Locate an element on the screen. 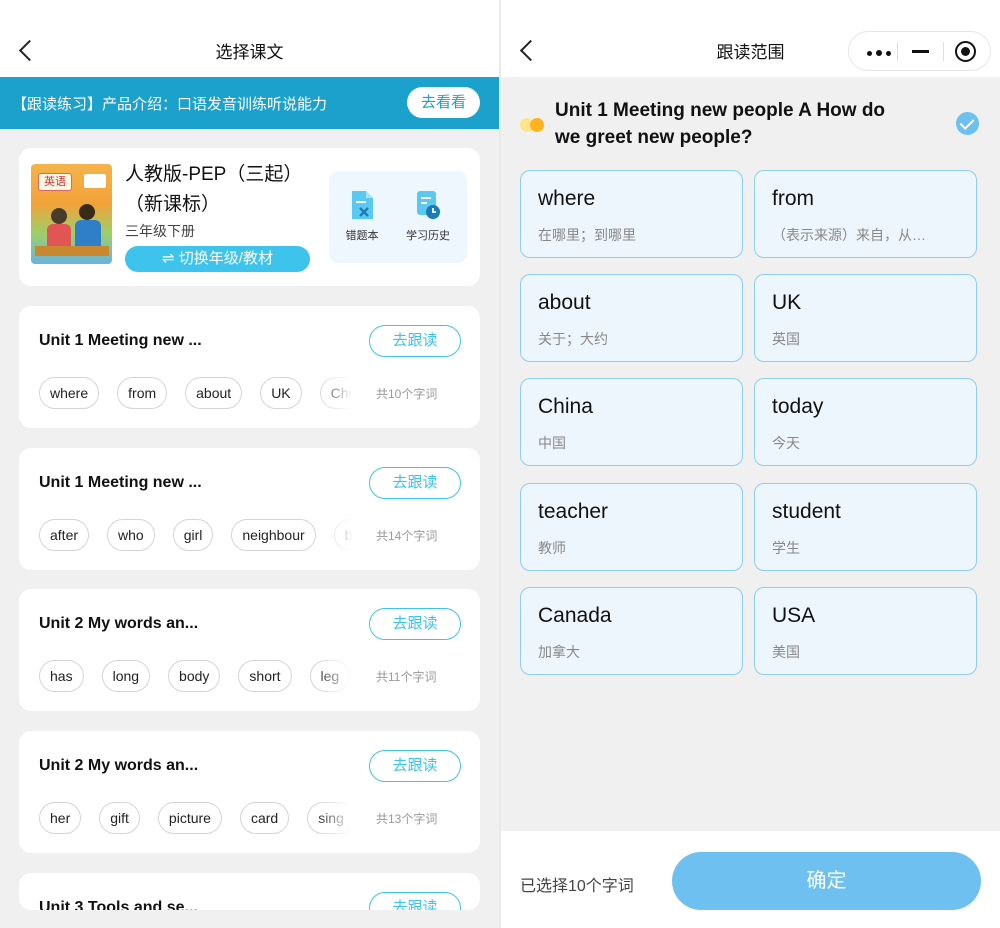 The height and width of the screenshot is (928, 1000). study-history-button: 学习历史 is located at coordinates (428, 216).